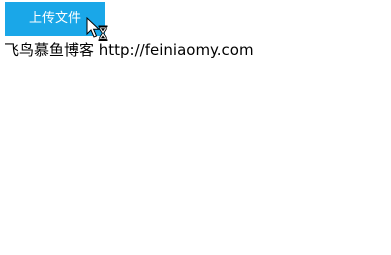 This screenshot has height=255, width=391. What do you see at coordinates (97, 29) in the screenshot?
I see `busy-cursor-icon` at bounding box center [97, 29].